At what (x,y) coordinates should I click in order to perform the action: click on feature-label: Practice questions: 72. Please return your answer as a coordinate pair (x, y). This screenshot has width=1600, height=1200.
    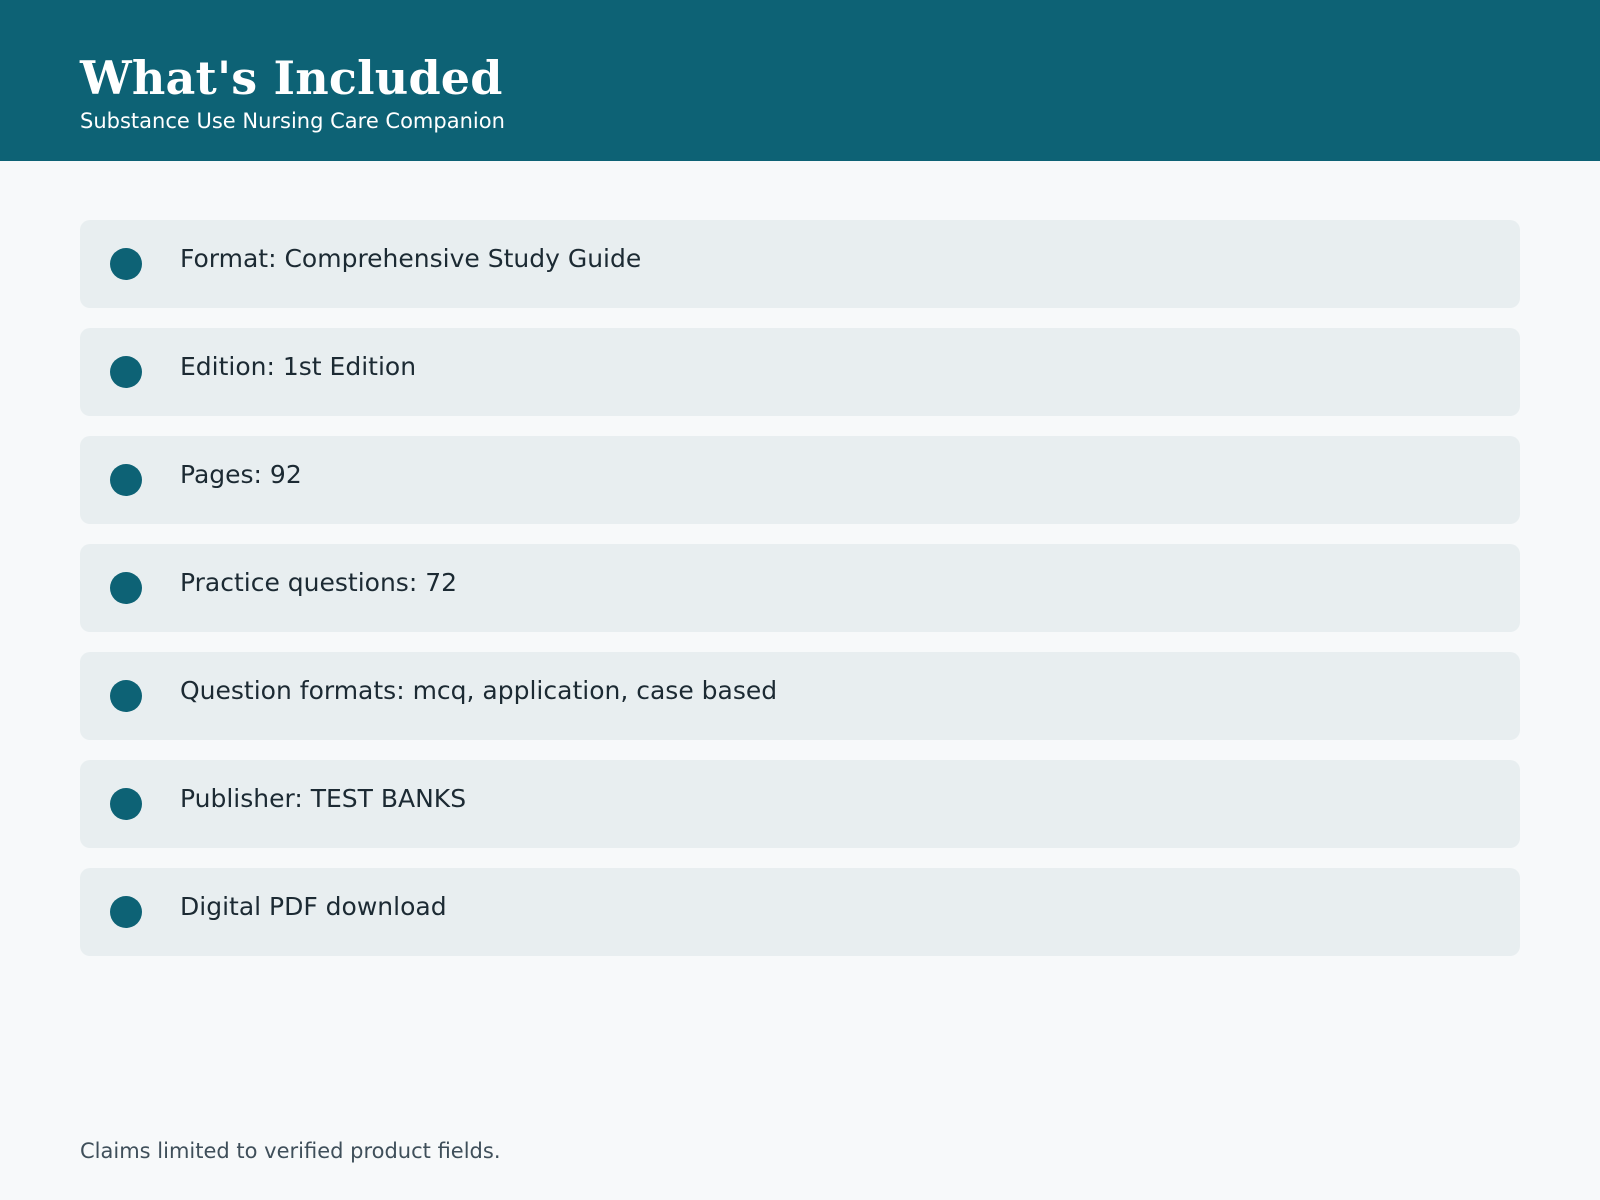
    Looking at the image, I should click on (319, 582).